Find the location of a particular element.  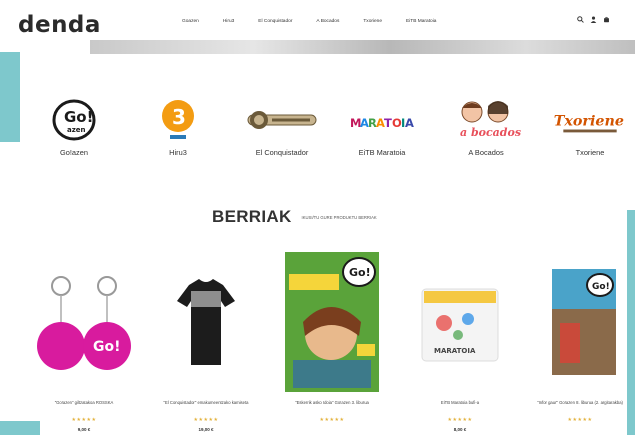

brand-label: Go!azen is located at coordinates (74, 152).